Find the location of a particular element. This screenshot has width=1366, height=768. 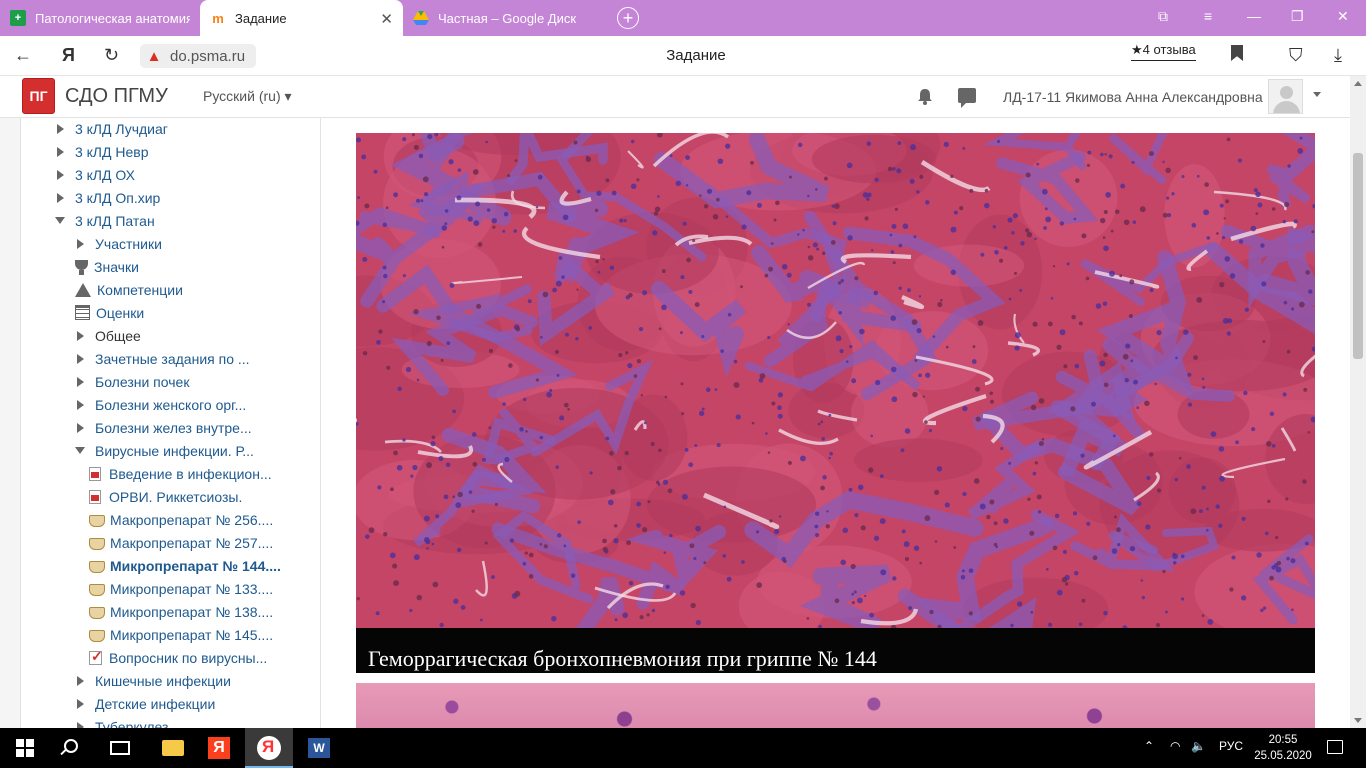

sidebar-item: Участники is located at coordinates (118, 243).